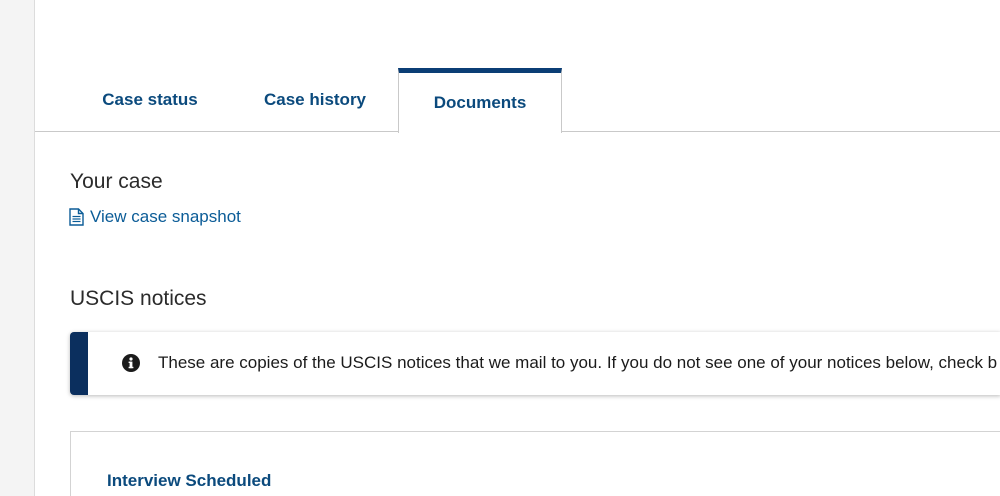 This screenshot has height=496, width=1000. Describe the element at coordinates (116, 181) in the screenshot. I see `your-case-heading: Your case` at that location.